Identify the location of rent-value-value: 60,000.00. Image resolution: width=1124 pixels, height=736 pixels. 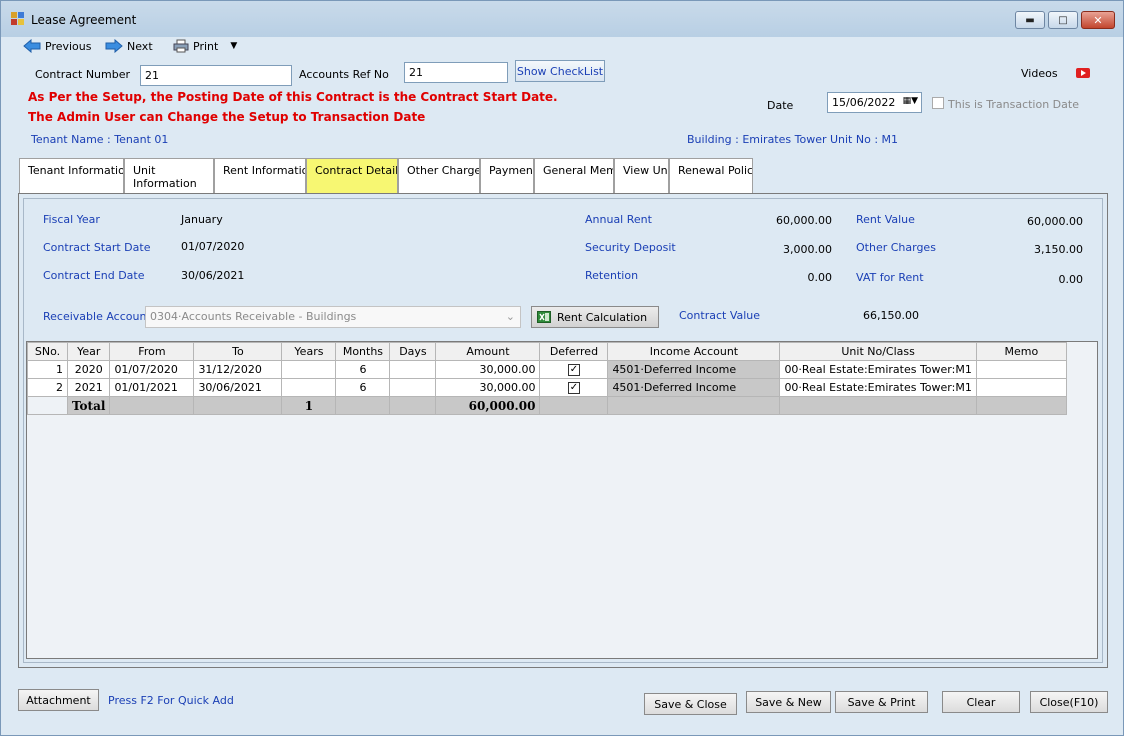
(1055, 221).